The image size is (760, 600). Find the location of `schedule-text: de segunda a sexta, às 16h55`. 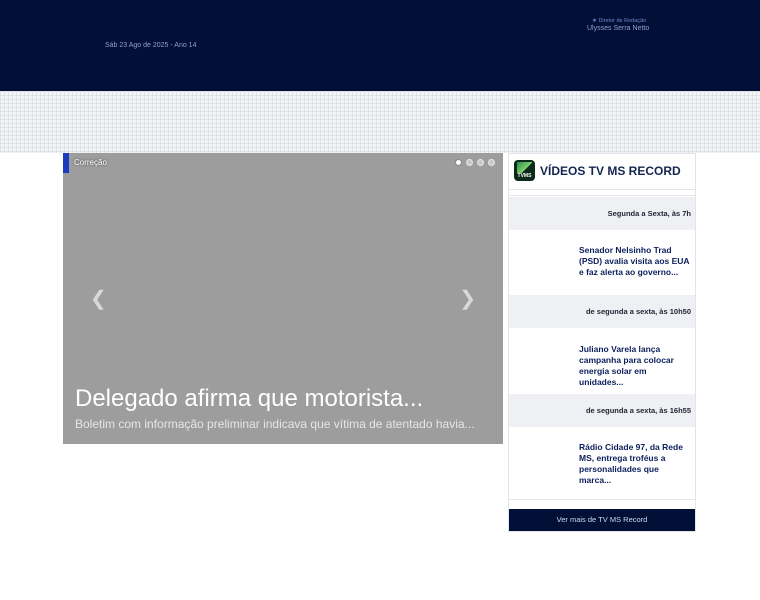

schedule-text: de segunda a sexta, às 16h55 is located at coordinates (638, 410).